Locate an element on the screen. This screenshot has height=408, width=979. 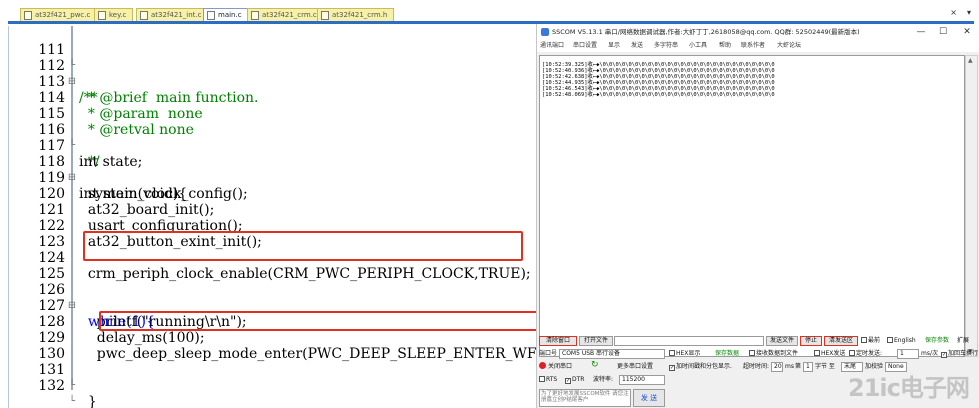
menu-contact-author: 联系作者 is located at coordinates (753, 46).